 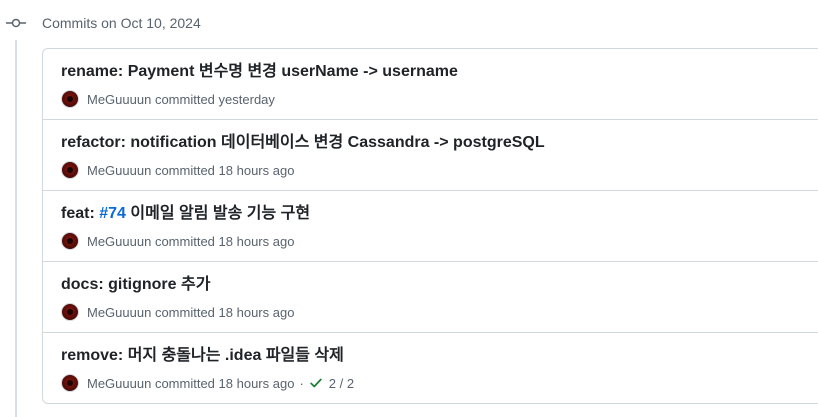 What do you see at coordinates (316, 383) in the screenshot?
I see `check-icon` at bounding box center [316, 383].